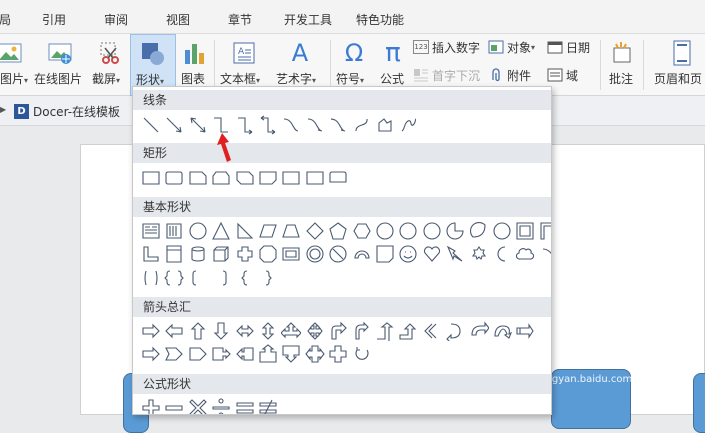  I want to click on first-char-sink-button: 首字下沉, so click(446, 75).